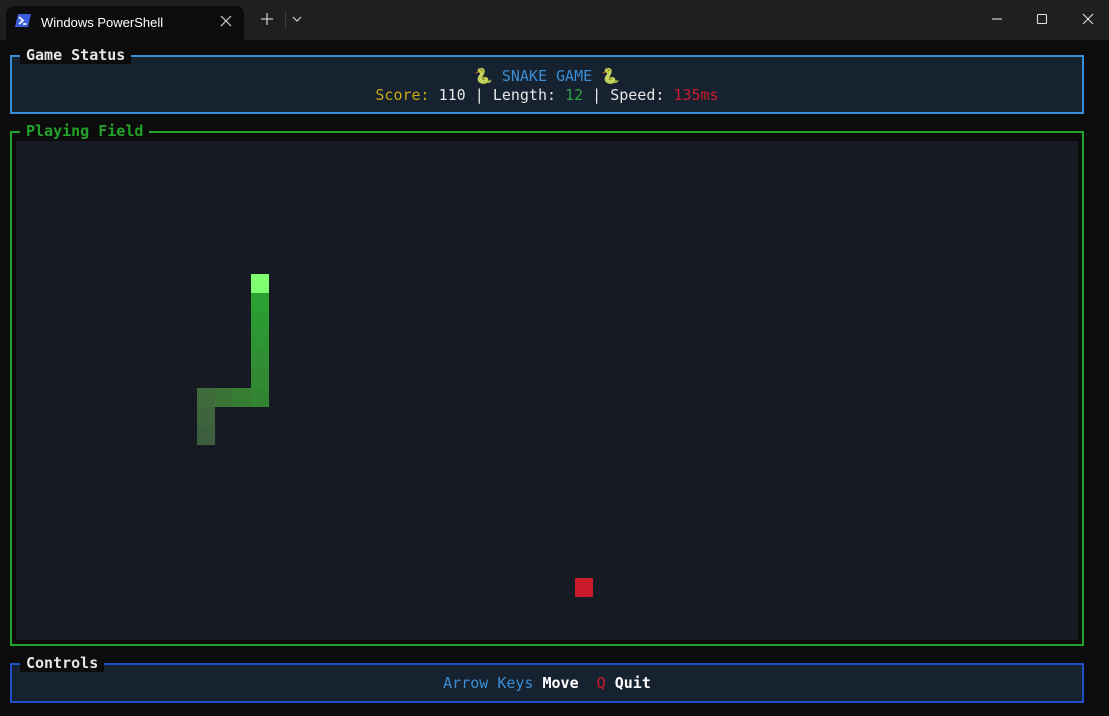 The height and width of the screenshot is (716, 1109). Describe the element at coordinates (696, 95) in the screenshot. I see `speed-value: 135ms` at that location.